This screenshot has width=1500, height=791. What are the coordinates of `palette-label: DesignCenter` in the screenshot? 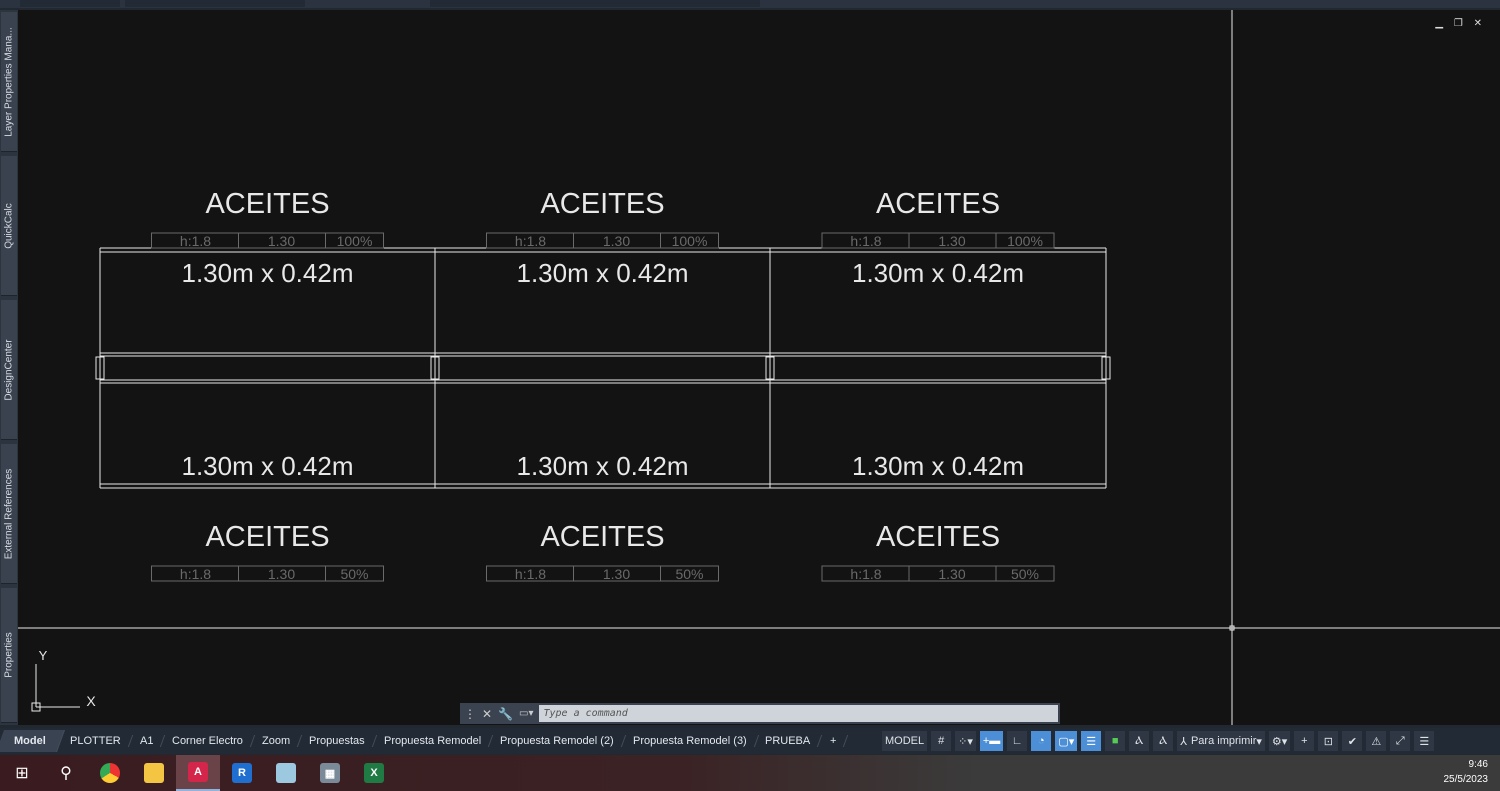 It's located at (9, 369).